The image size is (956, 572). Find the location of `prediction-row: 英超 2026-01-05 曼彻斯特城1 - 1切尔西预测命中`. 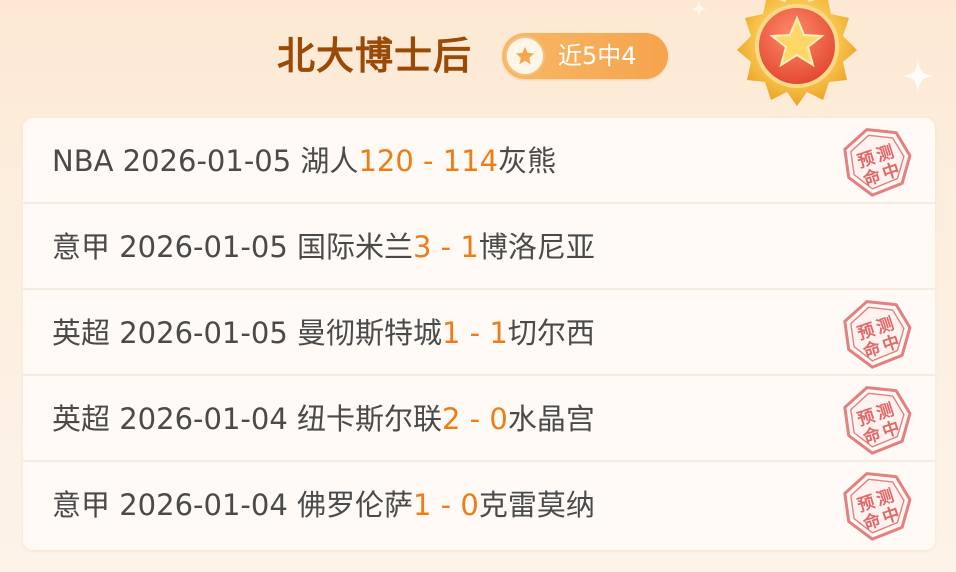

prediction-row: 英超 2026-01-05 曼彻斯特城1 - 1切尔西预测命中 is located at coordinates (479, 333).